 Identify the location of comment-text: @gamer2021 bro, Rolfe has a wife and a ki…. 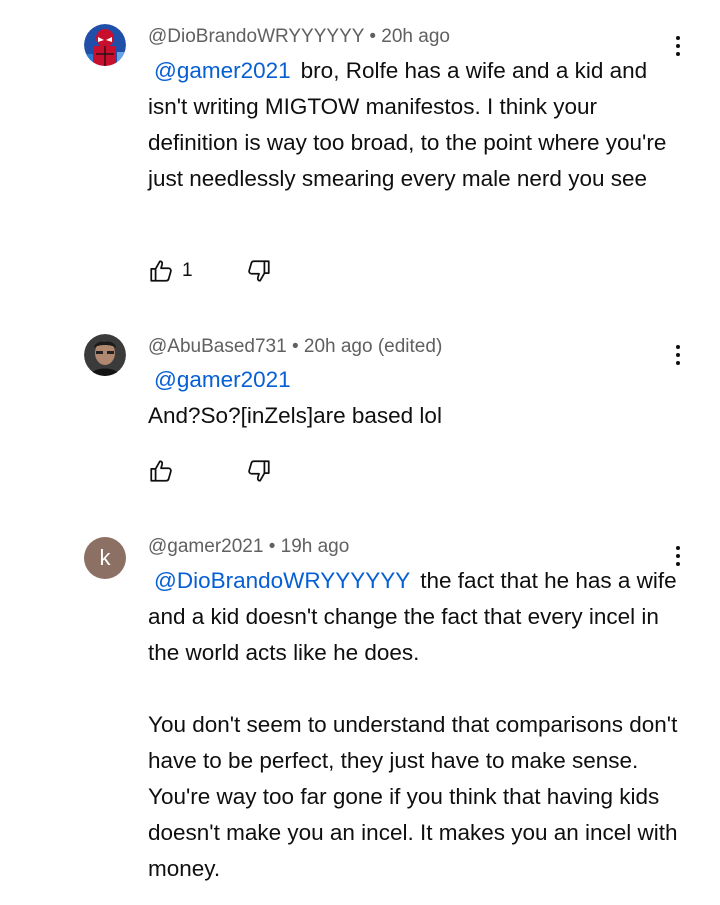
(413, 125).